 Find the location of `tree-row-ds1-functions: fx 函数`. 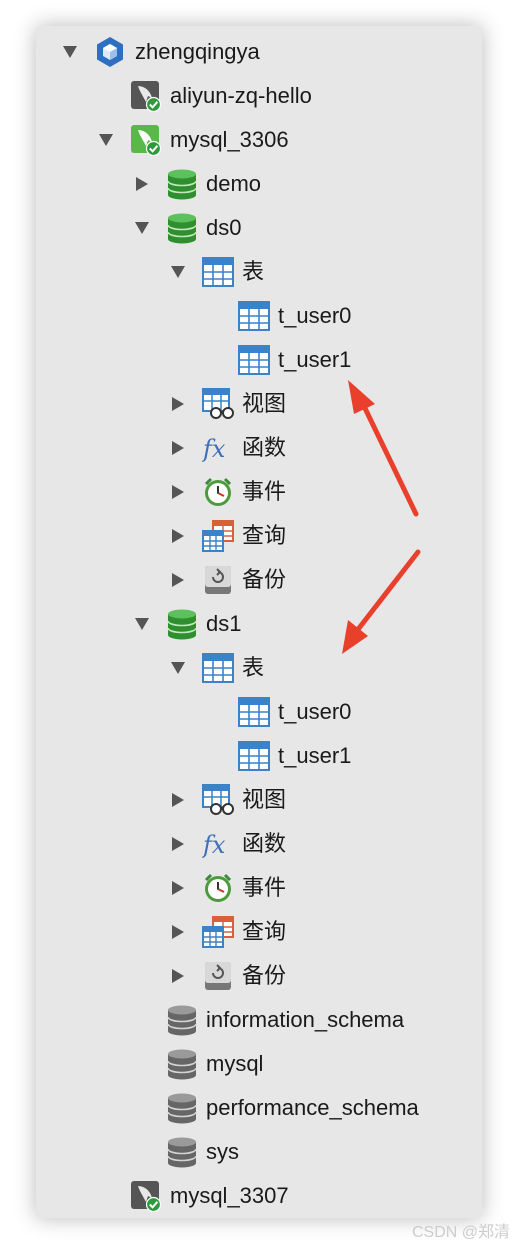

tree-row-ds1-functions: fx 函数 is located at coordinates (259, 844).